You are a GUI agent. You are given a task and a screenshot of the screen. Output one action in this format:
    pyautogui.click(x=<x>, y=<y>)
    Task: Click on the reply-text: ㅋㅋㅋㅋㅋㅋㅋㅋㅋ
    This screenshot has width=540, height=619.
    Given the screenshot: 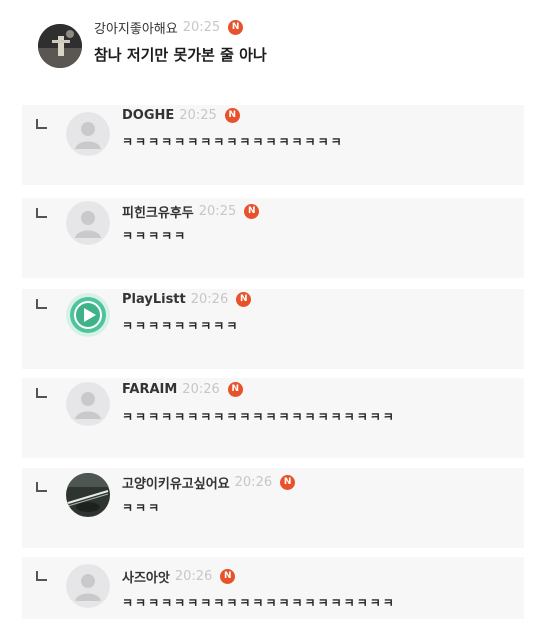 What is the action you would take?
    pyautogui.click(x=181, y=326)
    